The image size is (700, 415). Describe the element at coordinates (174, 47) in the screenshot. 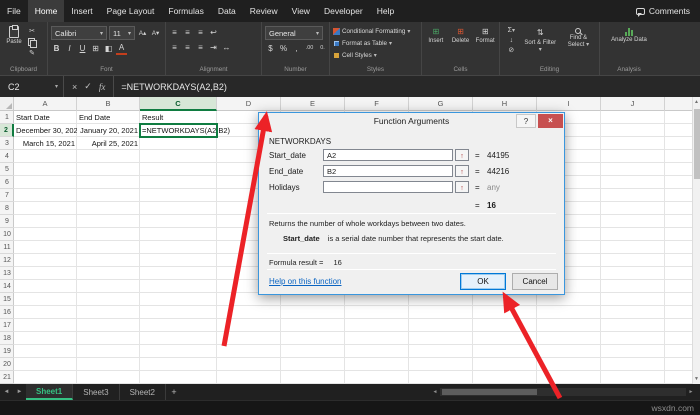

I see `align-left-button: ≡` at that location.